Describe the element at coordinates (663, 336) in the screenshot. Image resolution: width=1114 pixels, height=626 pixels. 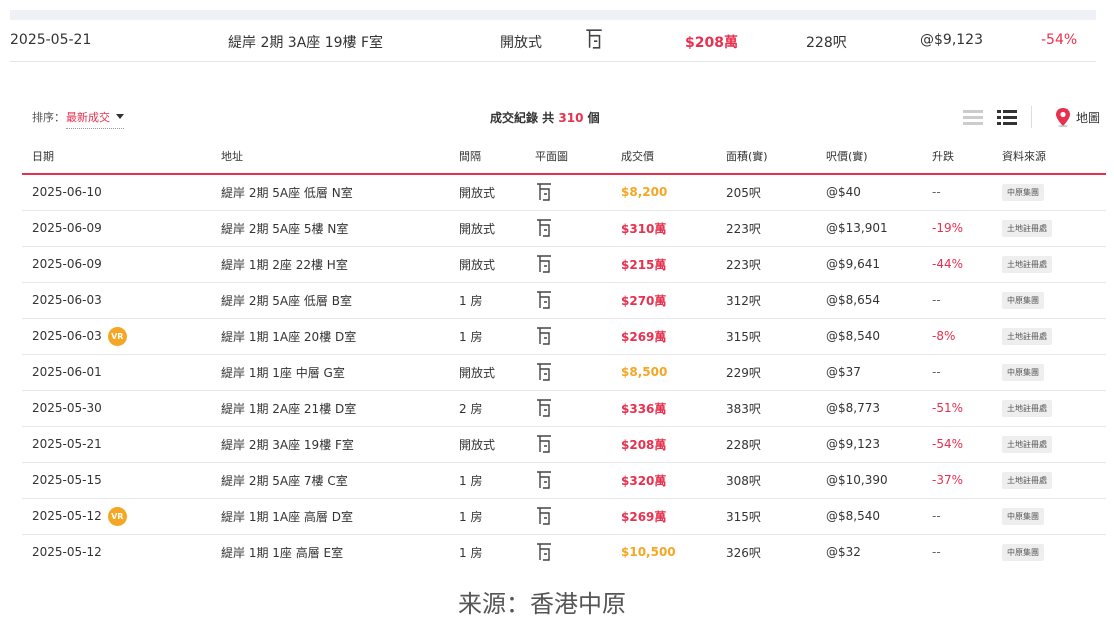
I see `cell-price: $269萬` at that location.